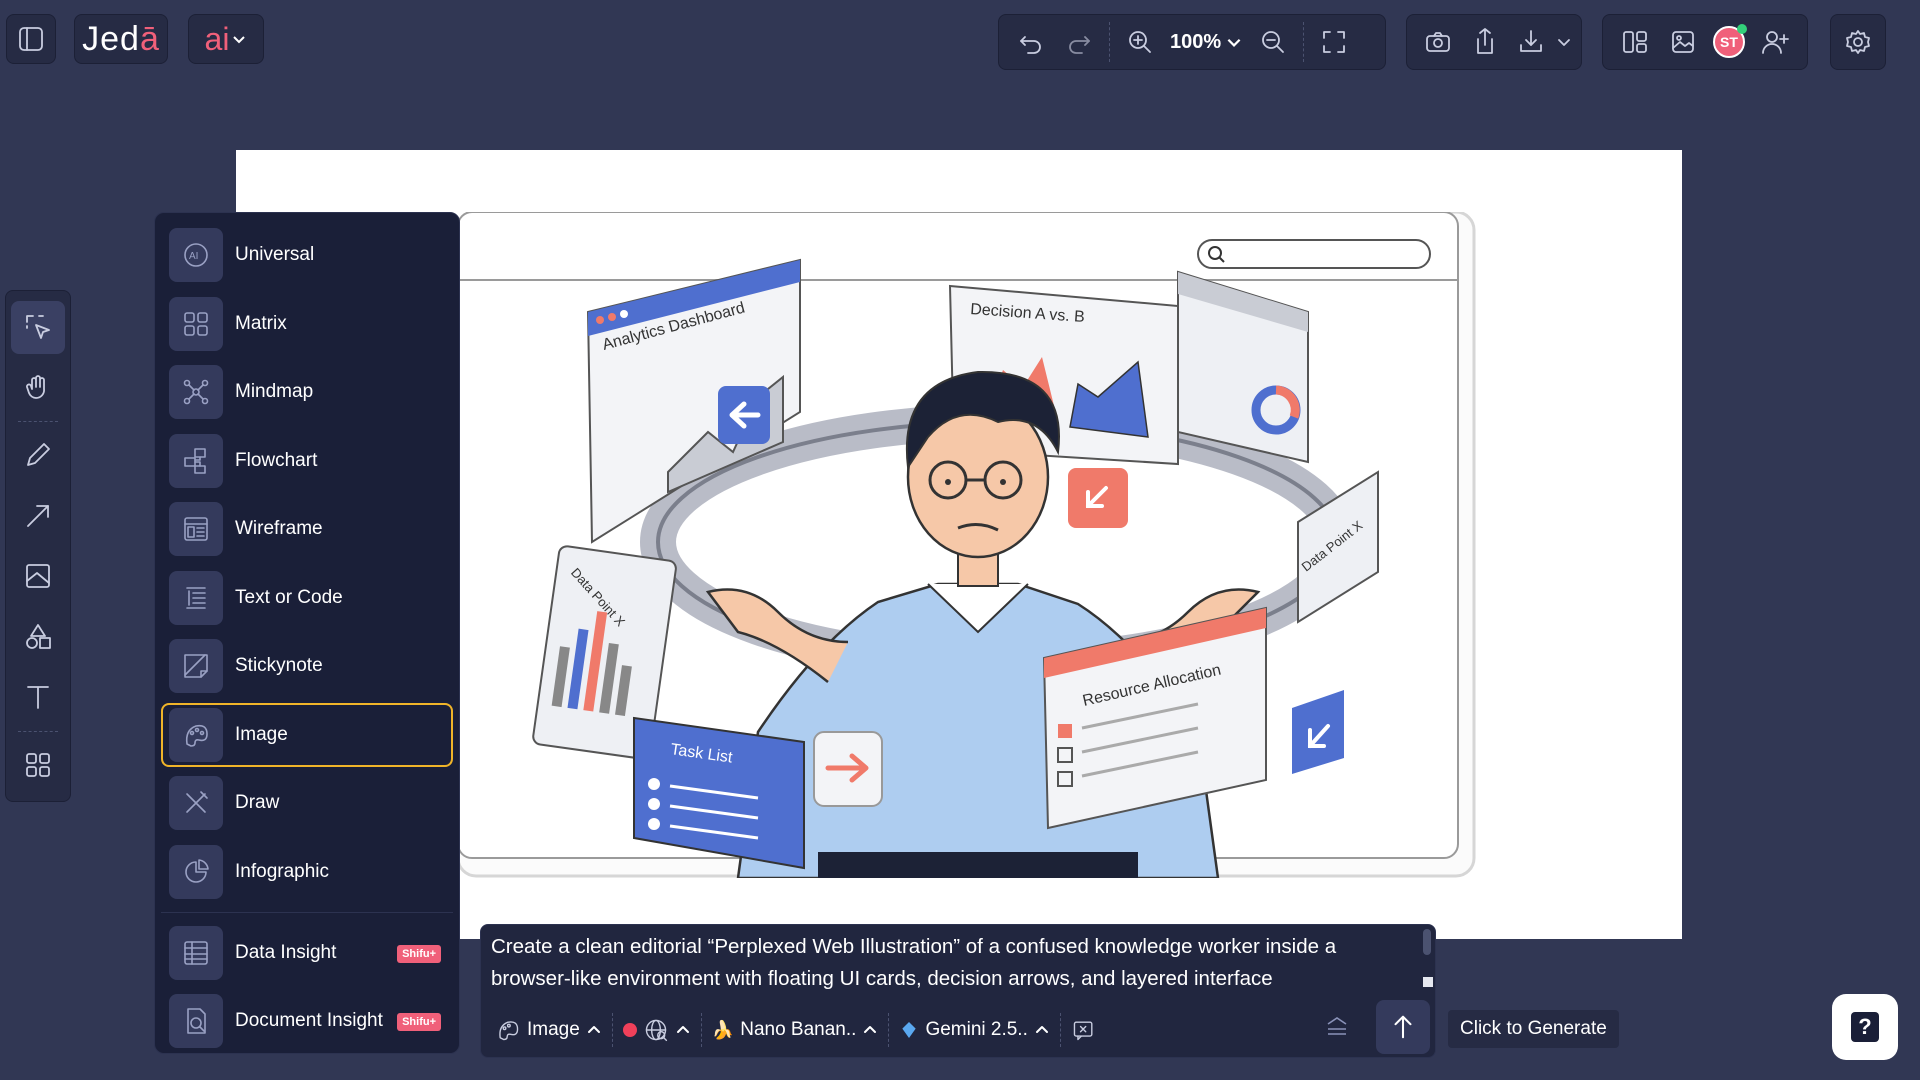 The height and width of the screenshot is (1080, 1920). I want to click on globe-icon, so click(656, 1030).